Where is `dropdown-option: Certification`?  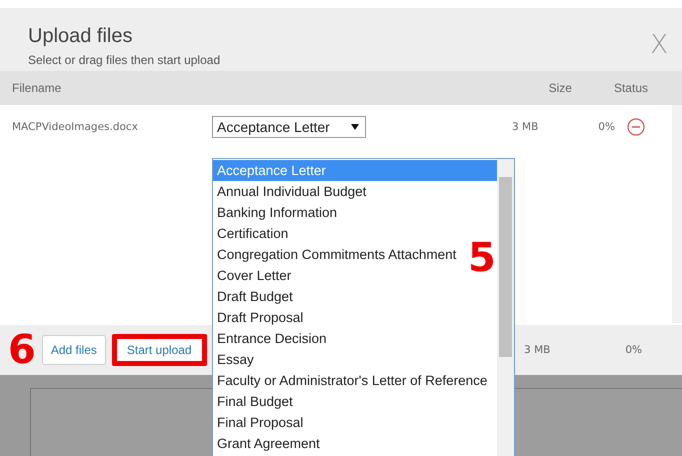
dropdown-option: Certification is located at coordinates (251, 233).